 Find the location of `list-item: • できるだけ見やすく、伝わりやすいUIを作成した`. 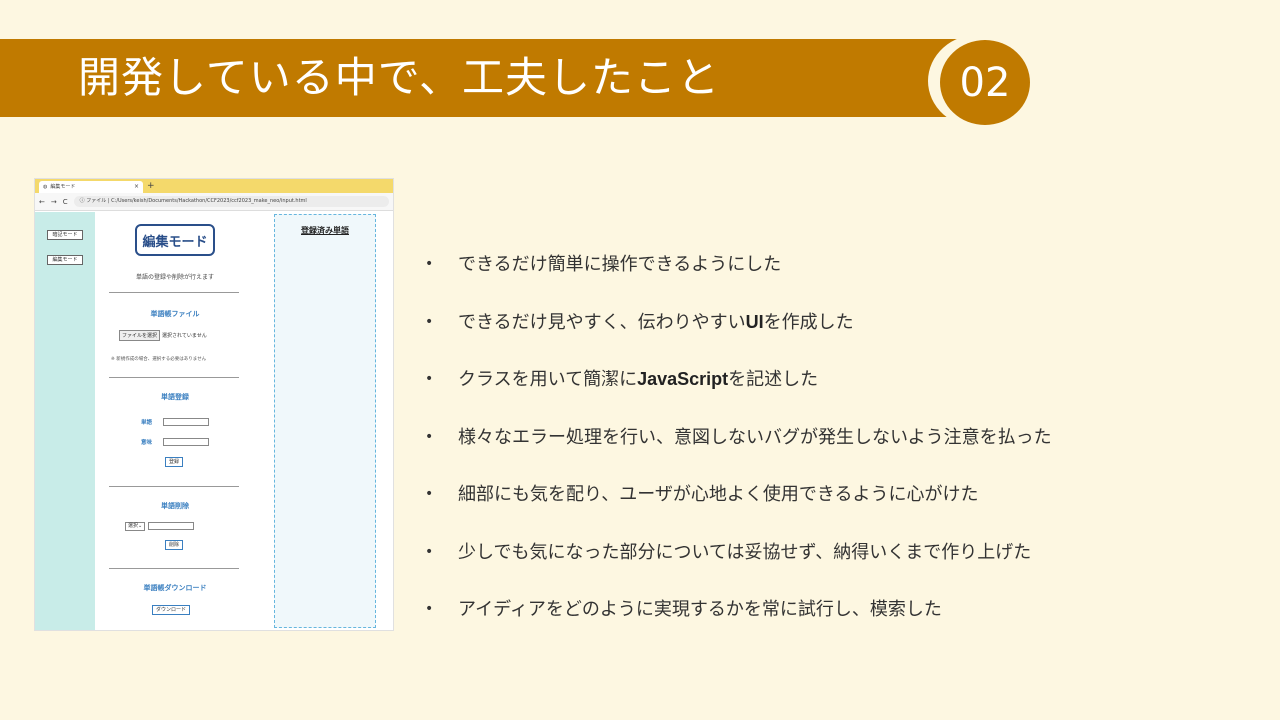

list-item: • できるだけ見やすく、伝わりやすいUIを作成した is located at coordinates (738, 334).